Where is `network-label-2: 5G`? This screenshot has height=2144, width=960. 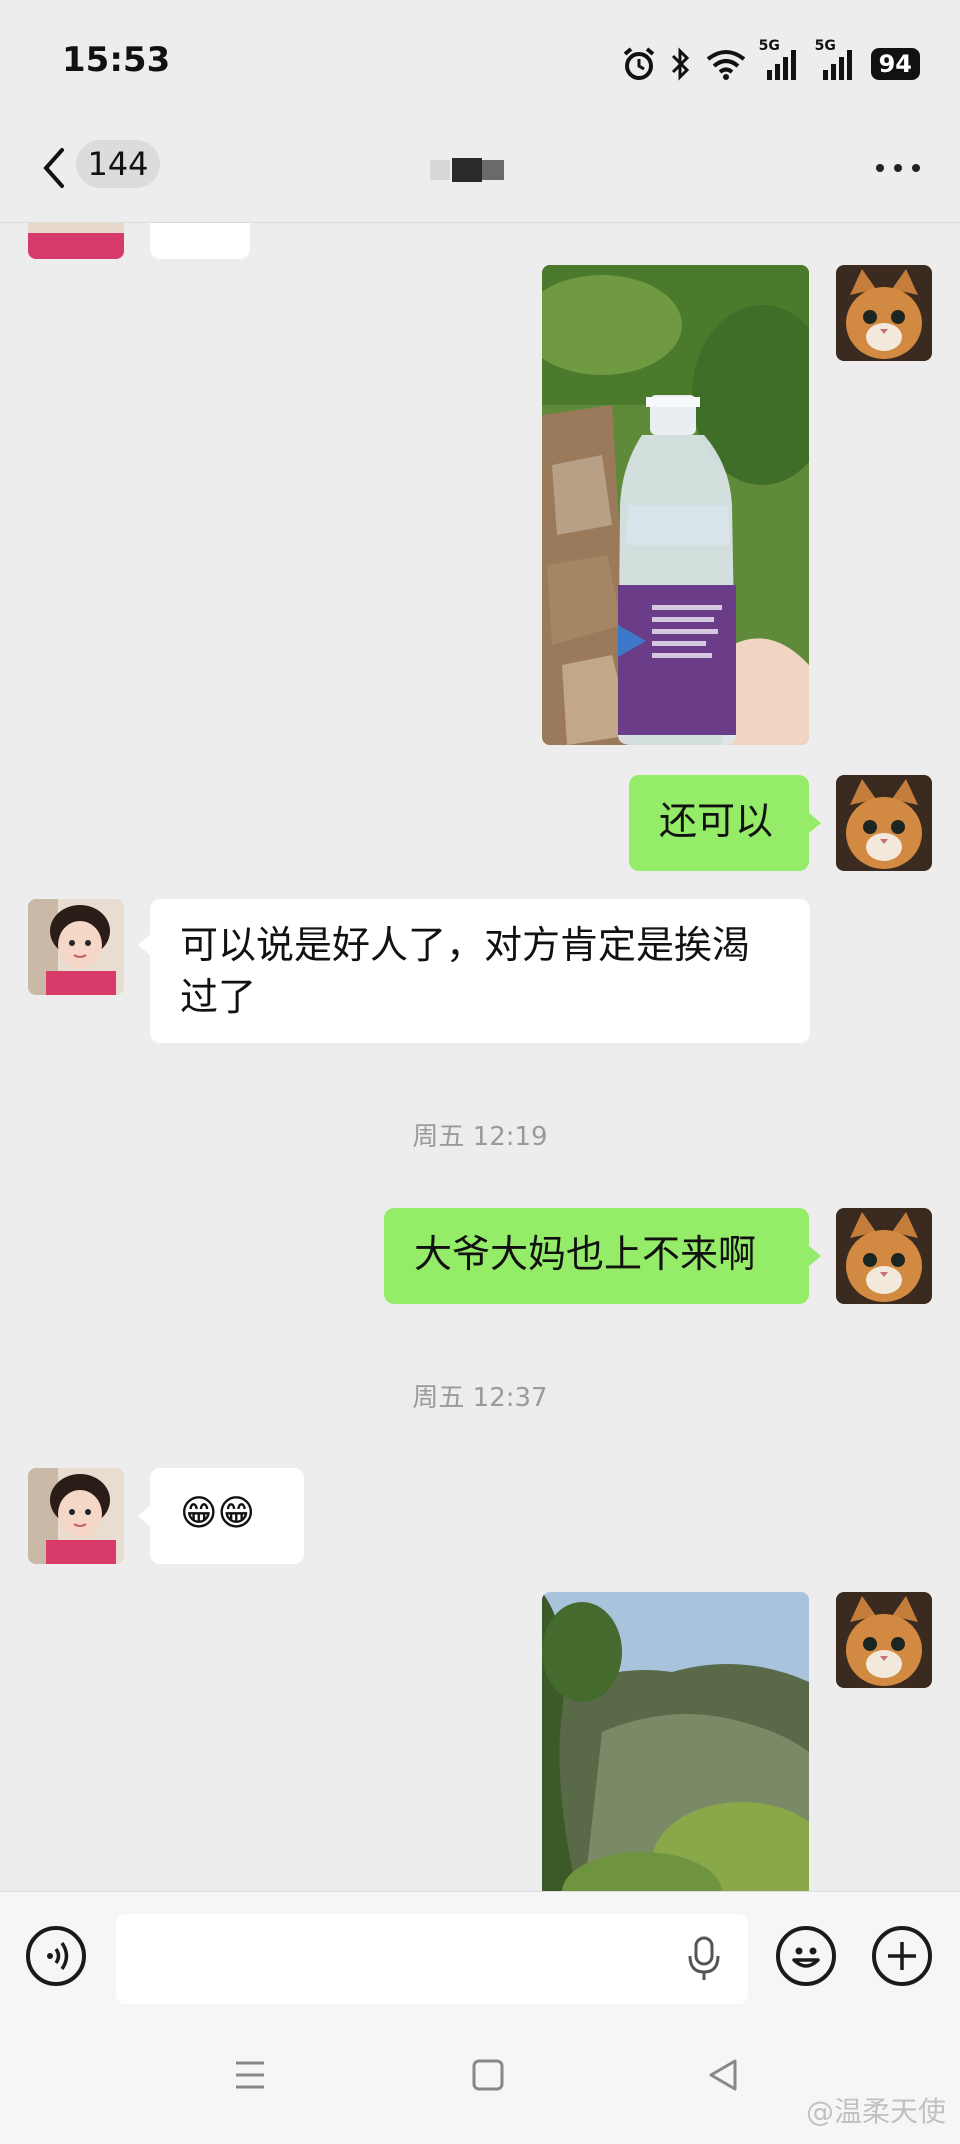
network-label-2: 5G is located at coordinates (825, 46).